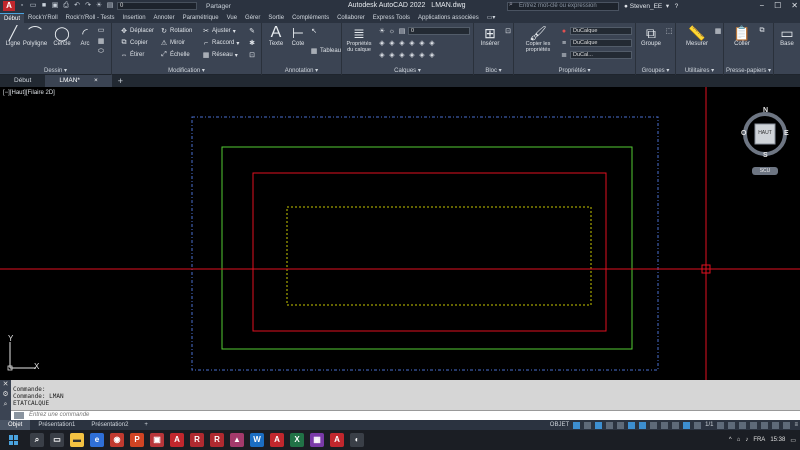 Image resolution: width=800 pixels, height=450 pixels. Describe the element at coordinates (651, 6) in the screenshot. I see `user-account: ● Steven_EE ▾ ?` at that location.